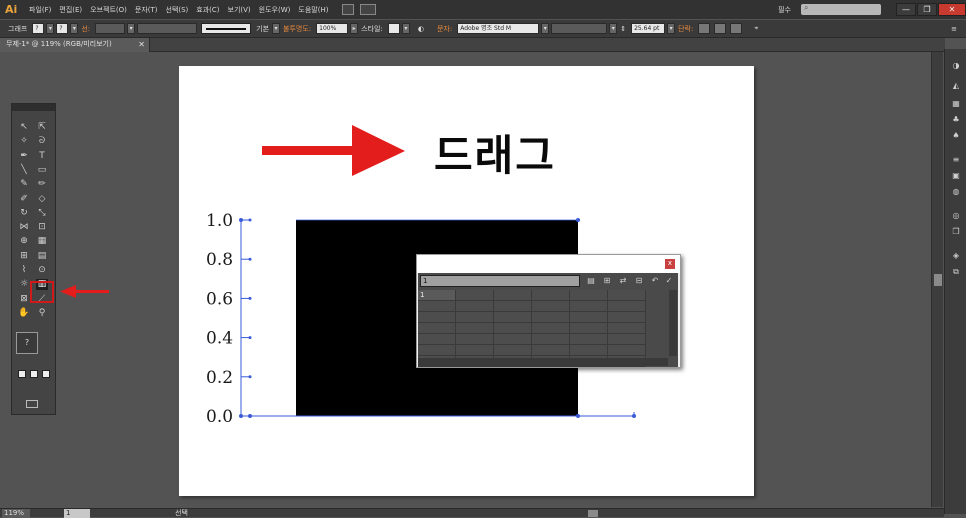 The width and height of the screenshot is (966, 518). Describe the element at coordinates (437, 295) in the screenshot. I see `data-grid-cell: 1` at that location.